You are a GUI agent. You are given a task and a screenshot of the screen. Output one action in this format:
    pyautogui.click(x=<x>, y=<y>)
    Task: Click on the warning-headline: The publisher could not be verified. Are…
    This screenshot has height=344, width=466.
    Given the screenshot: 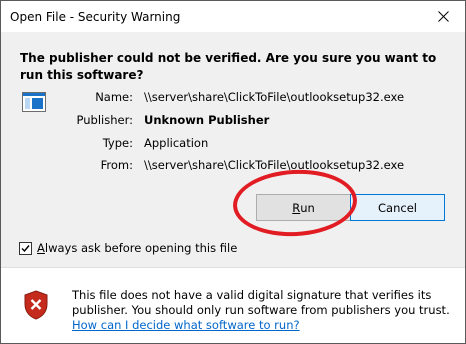 What is the action you would take?
    pyautogui.click(x=228, y=66)
    